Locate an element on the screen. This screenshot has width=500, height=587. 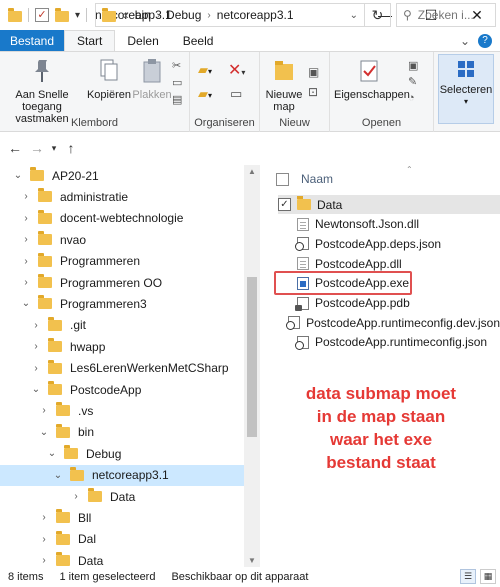
copy-path-icon: ▭ is located at coordinates (179, 83).